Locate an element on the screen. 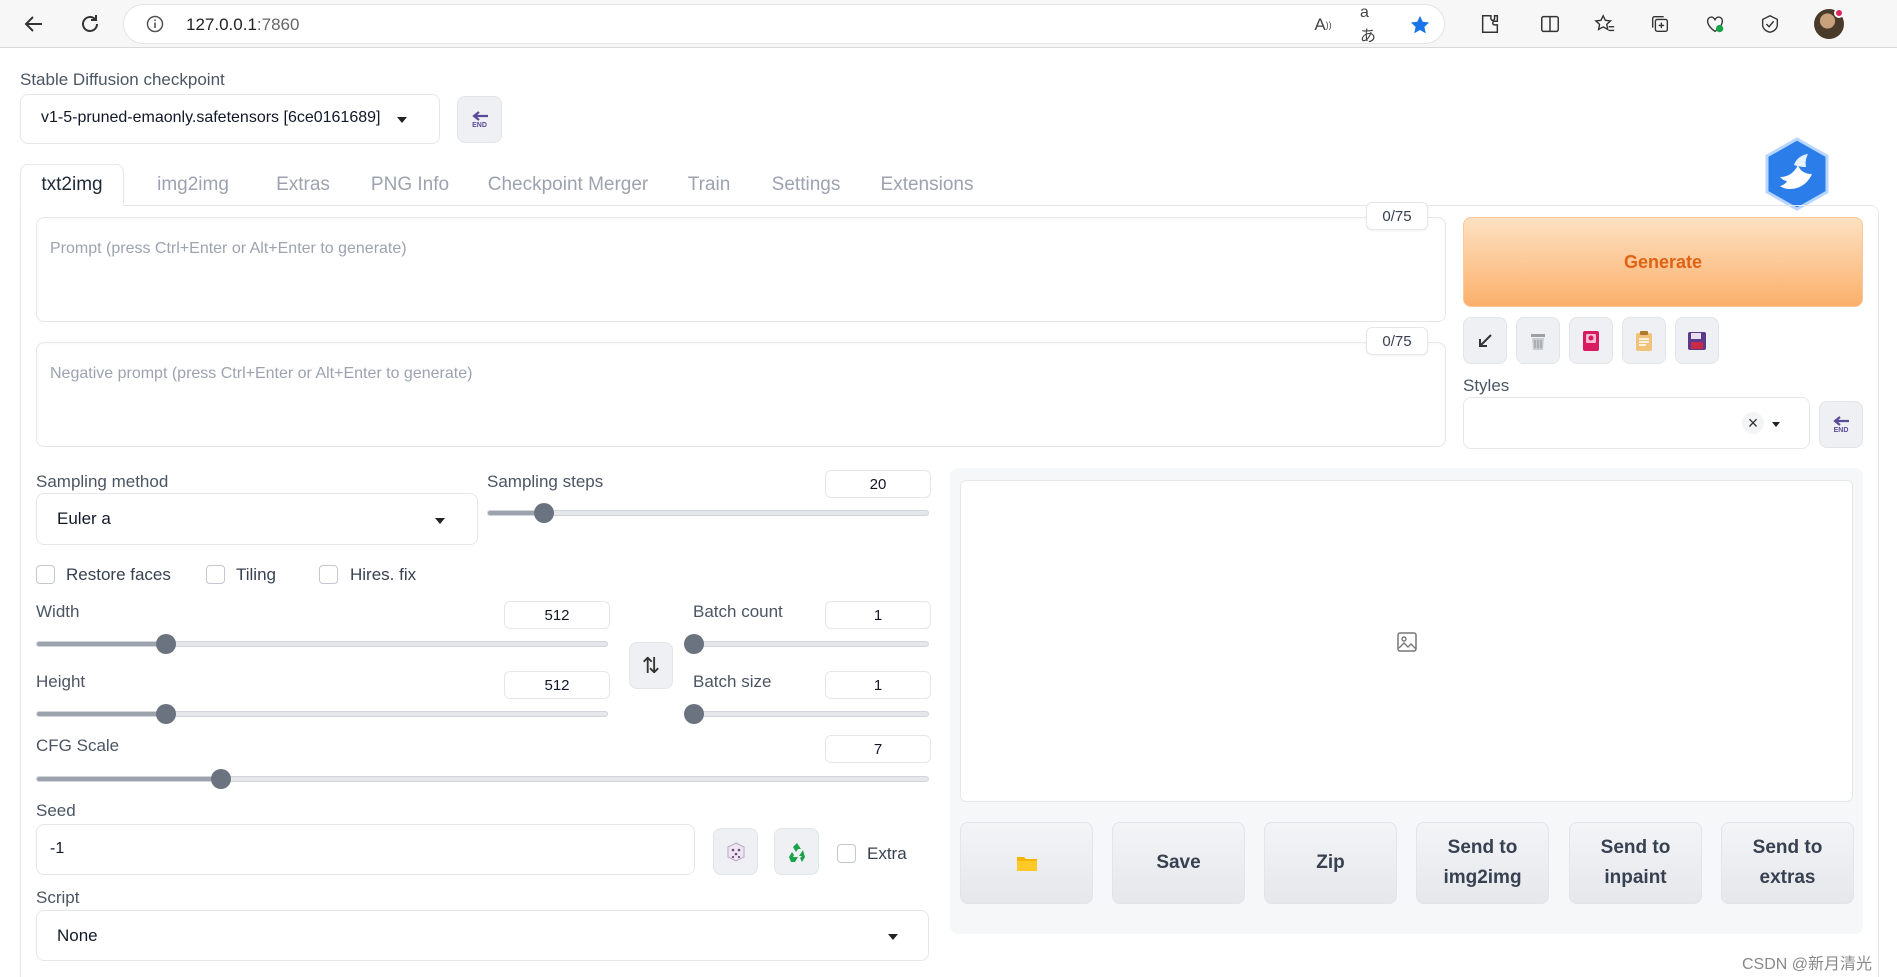 This screenshot has height=977, width=1897. tab-train: Train is located at coordinates (709, 185).